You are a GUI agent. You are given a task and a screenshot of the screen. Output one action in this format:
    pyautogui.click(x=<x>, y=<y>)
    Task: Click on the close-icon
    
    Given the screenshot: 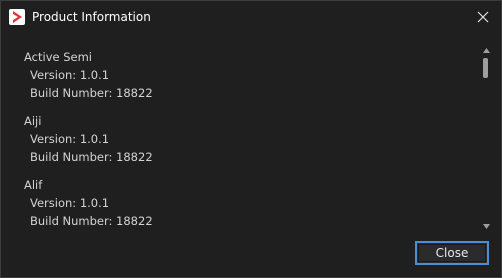 What is the action you would take?
    pyautogui.click(x=483, y=17)
    